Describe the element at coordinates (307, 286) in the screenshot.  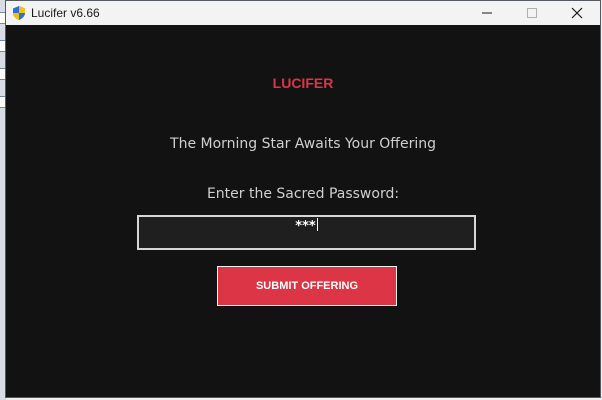
I see `submit-offering-button: SUBMIT OFFERING` at that location.